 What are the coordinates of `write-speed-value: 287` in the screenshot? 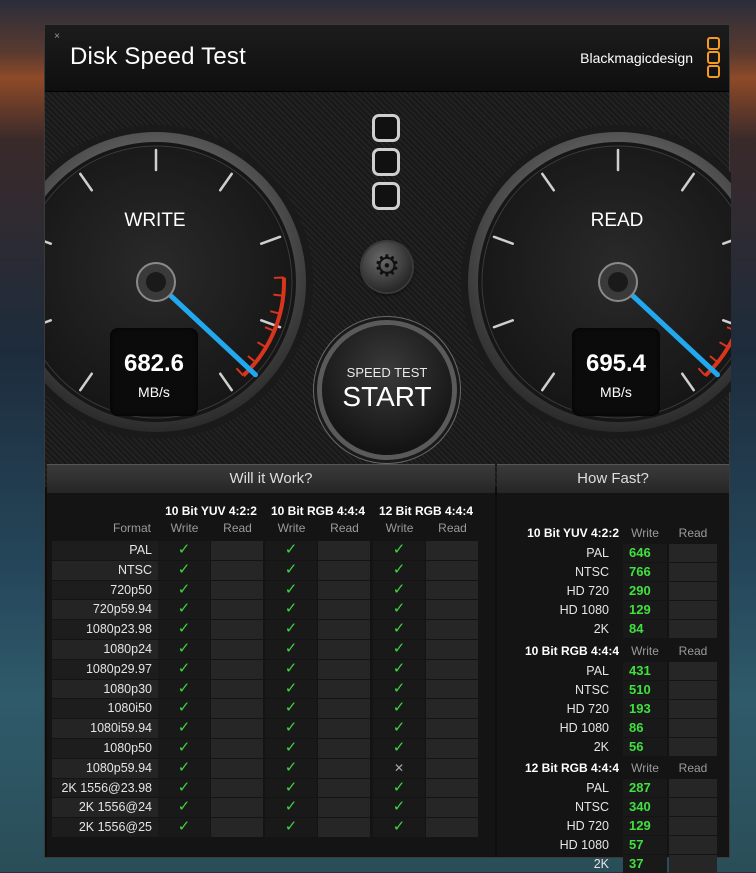 It's located at (645, 788).